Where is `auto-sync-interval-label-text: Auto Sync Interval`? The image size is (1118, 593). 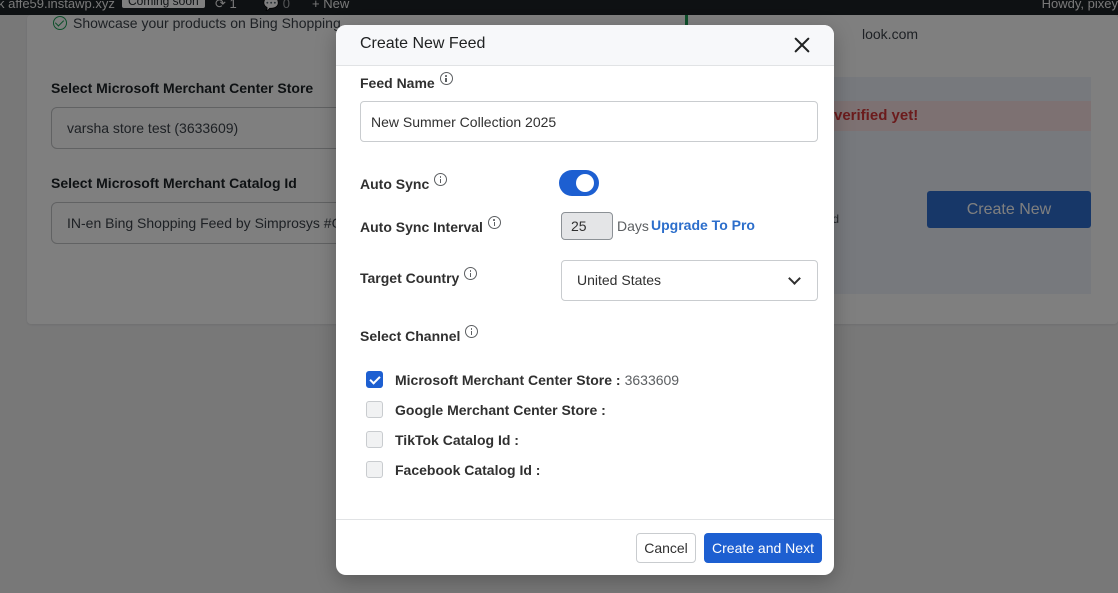
auto-sync-interval-label-text: Auto Sync Interval is located at coordinates (421, 227).